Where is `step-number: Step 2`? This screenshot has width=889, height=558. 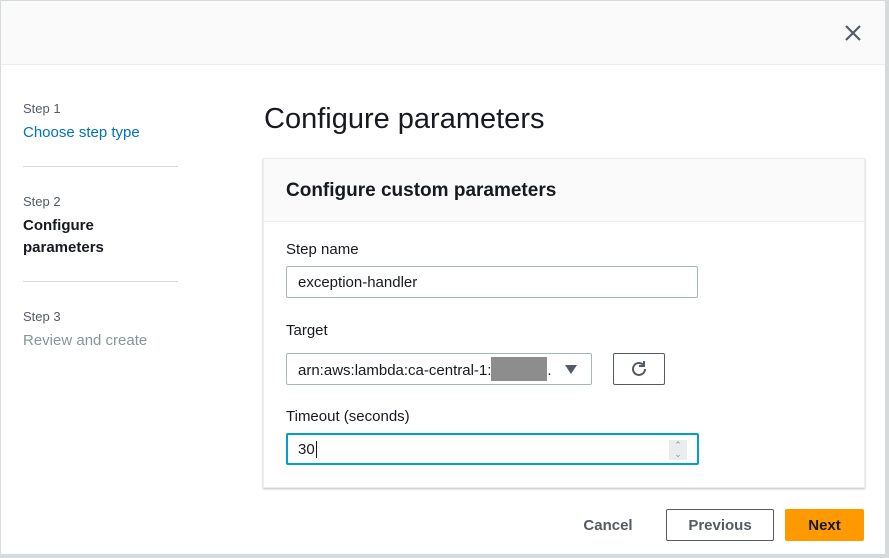
step-number: Step 2 is located at coordinates (42, 201).